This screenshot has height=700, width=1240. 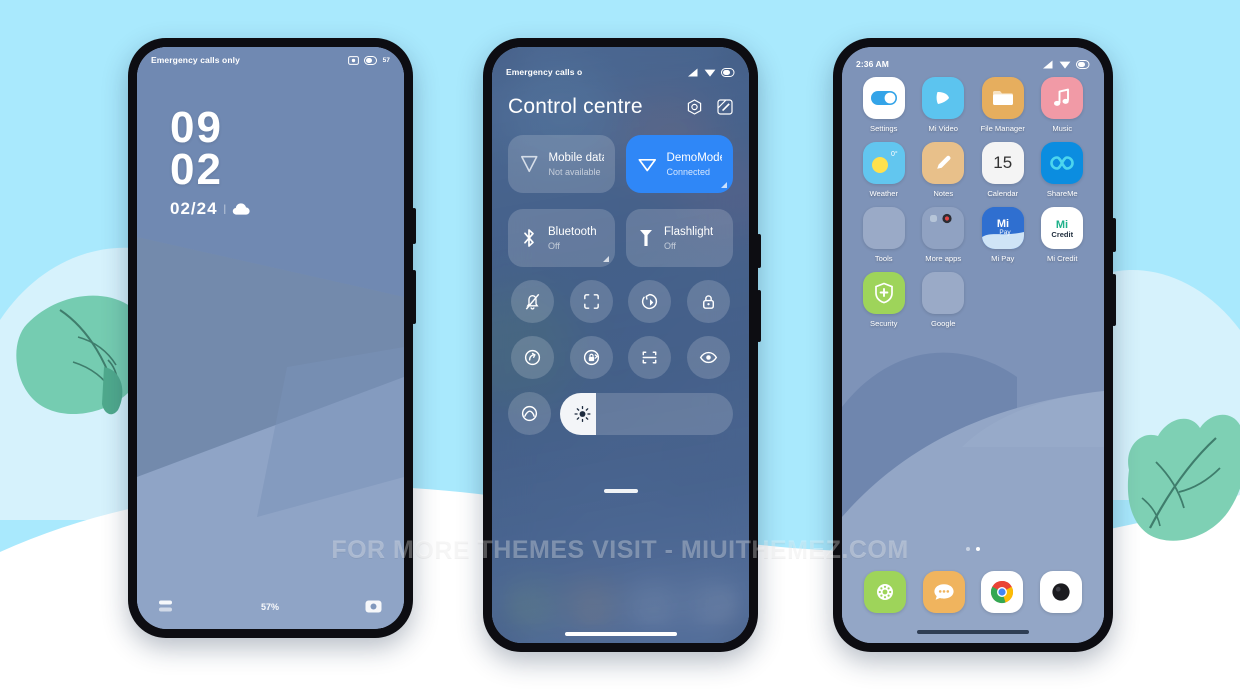 I want to click on data-saver-icon, so click(x=533, y=357).